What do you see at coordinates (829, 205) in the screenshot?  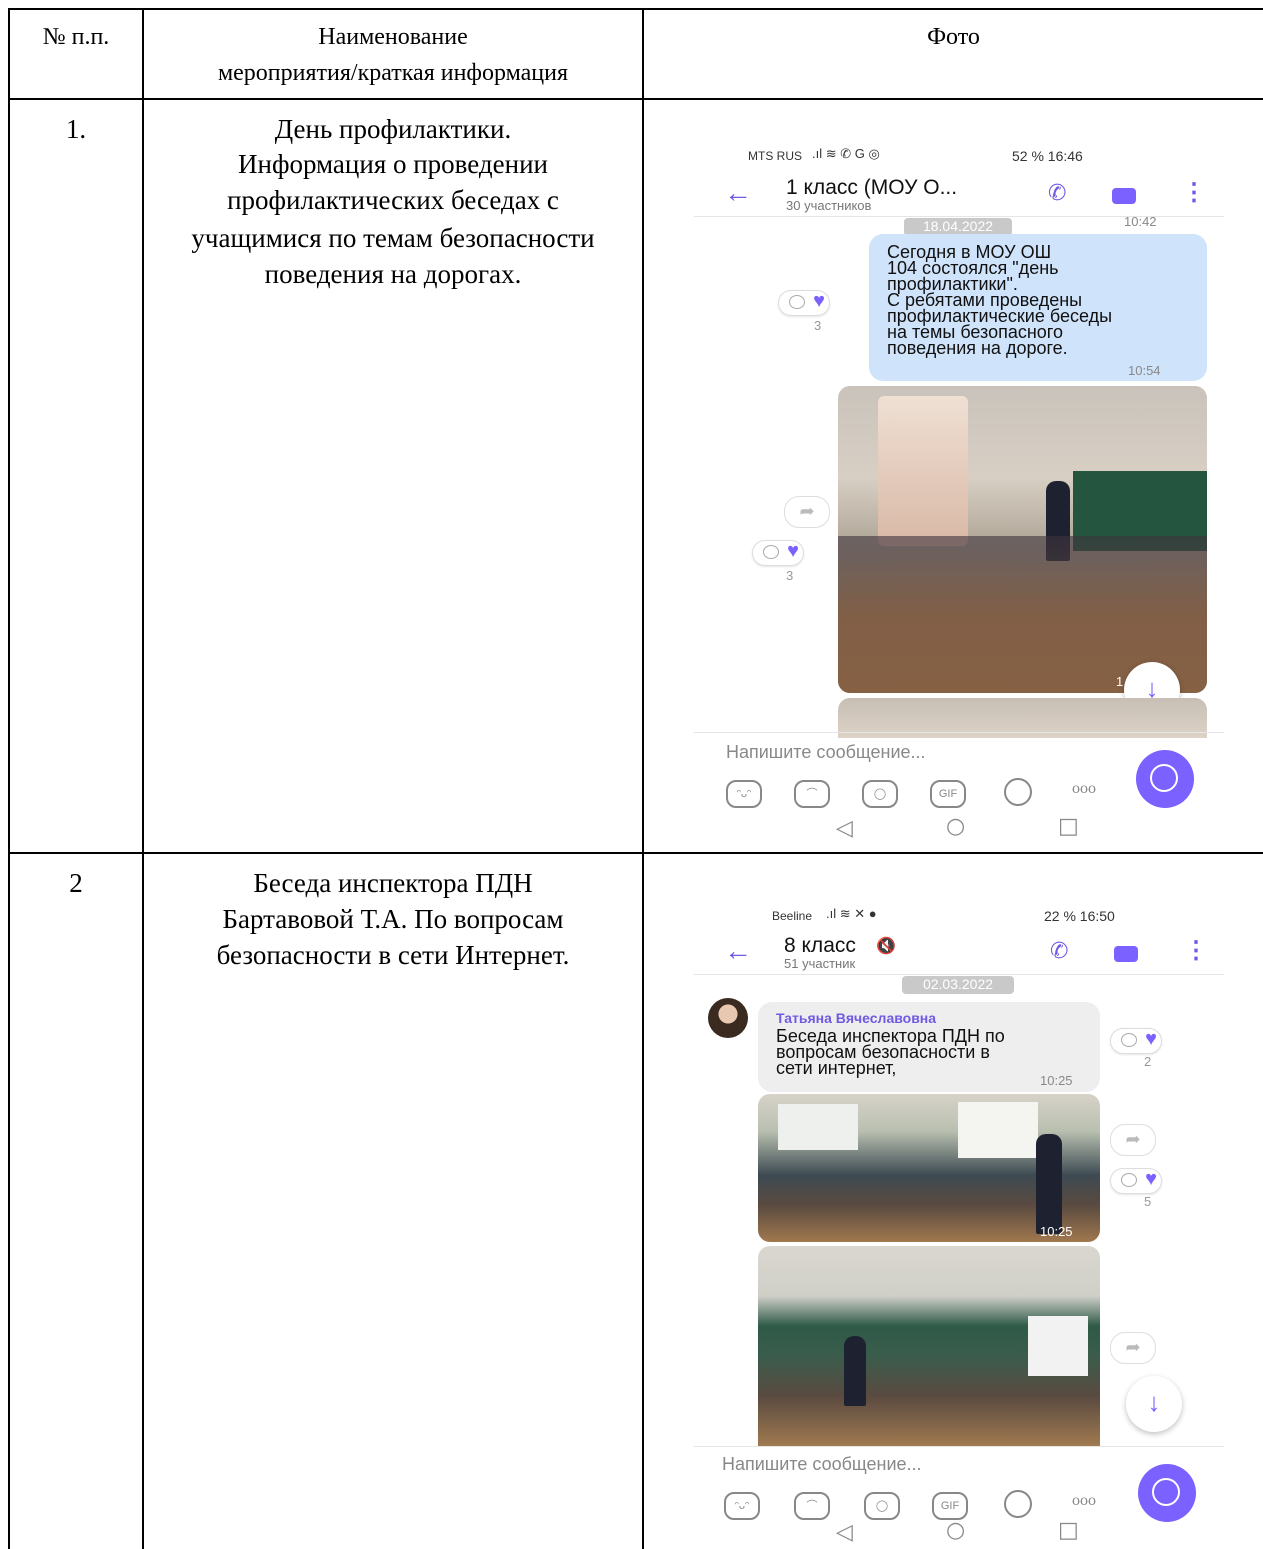 I see `chat-members: 30 участников` at bounding box center [829, 205].